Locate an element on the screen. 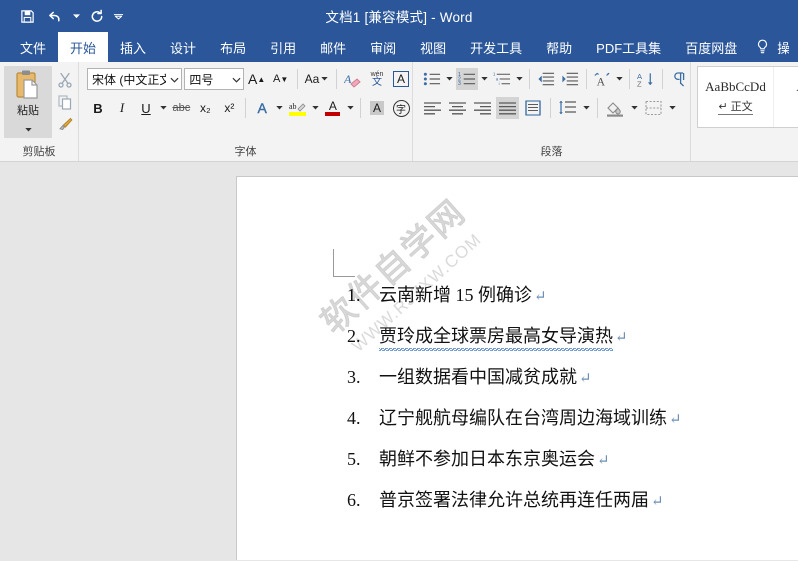  tab-overflow: 操 is located at coordinates (782, 47).